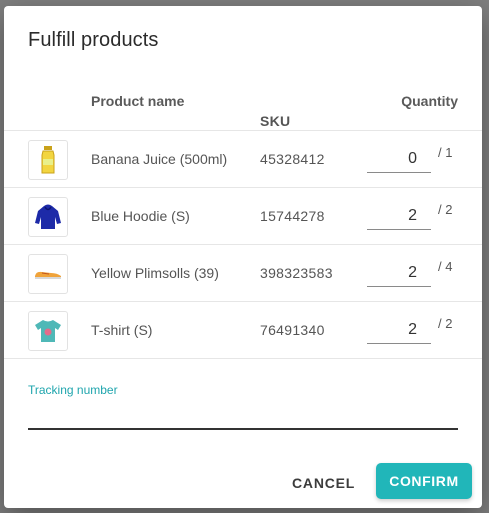 This screenshot has width=489, height=513. Describe the element at coordinates (445, 266) in the screenshot. I see `quantity-total: / 4` at that location.